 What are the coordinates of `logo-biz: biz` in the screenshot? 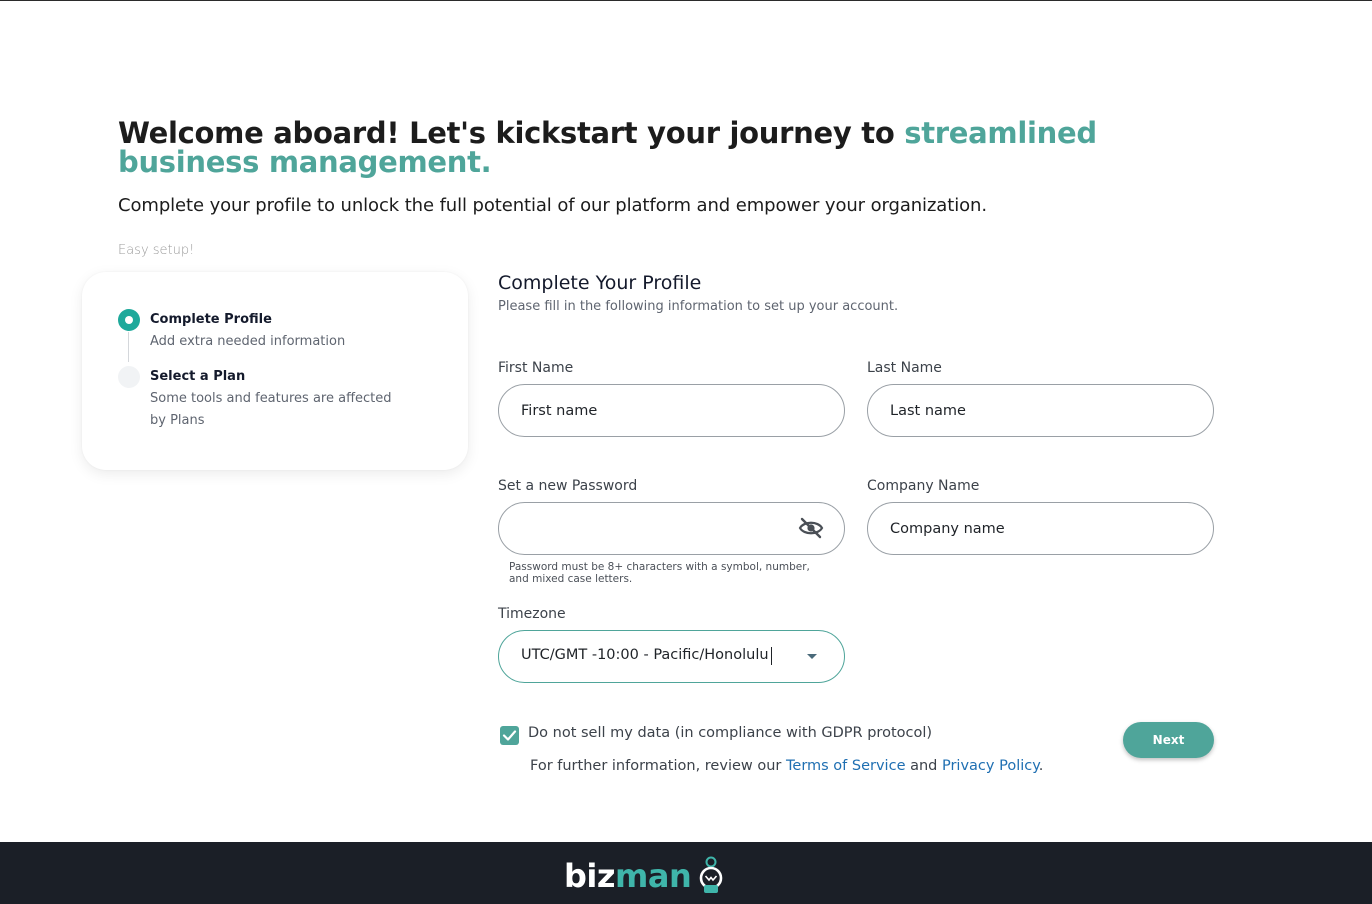 It's located at (590, 876).